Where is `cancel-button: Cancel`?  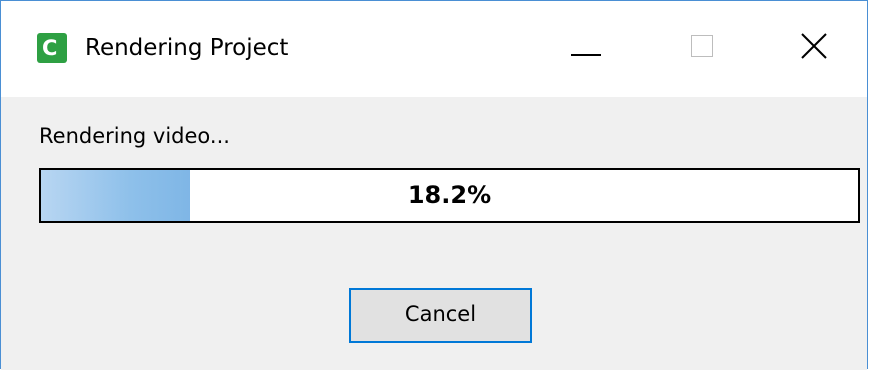 cancel-button: Cancel is located at coordinates (440, 315).